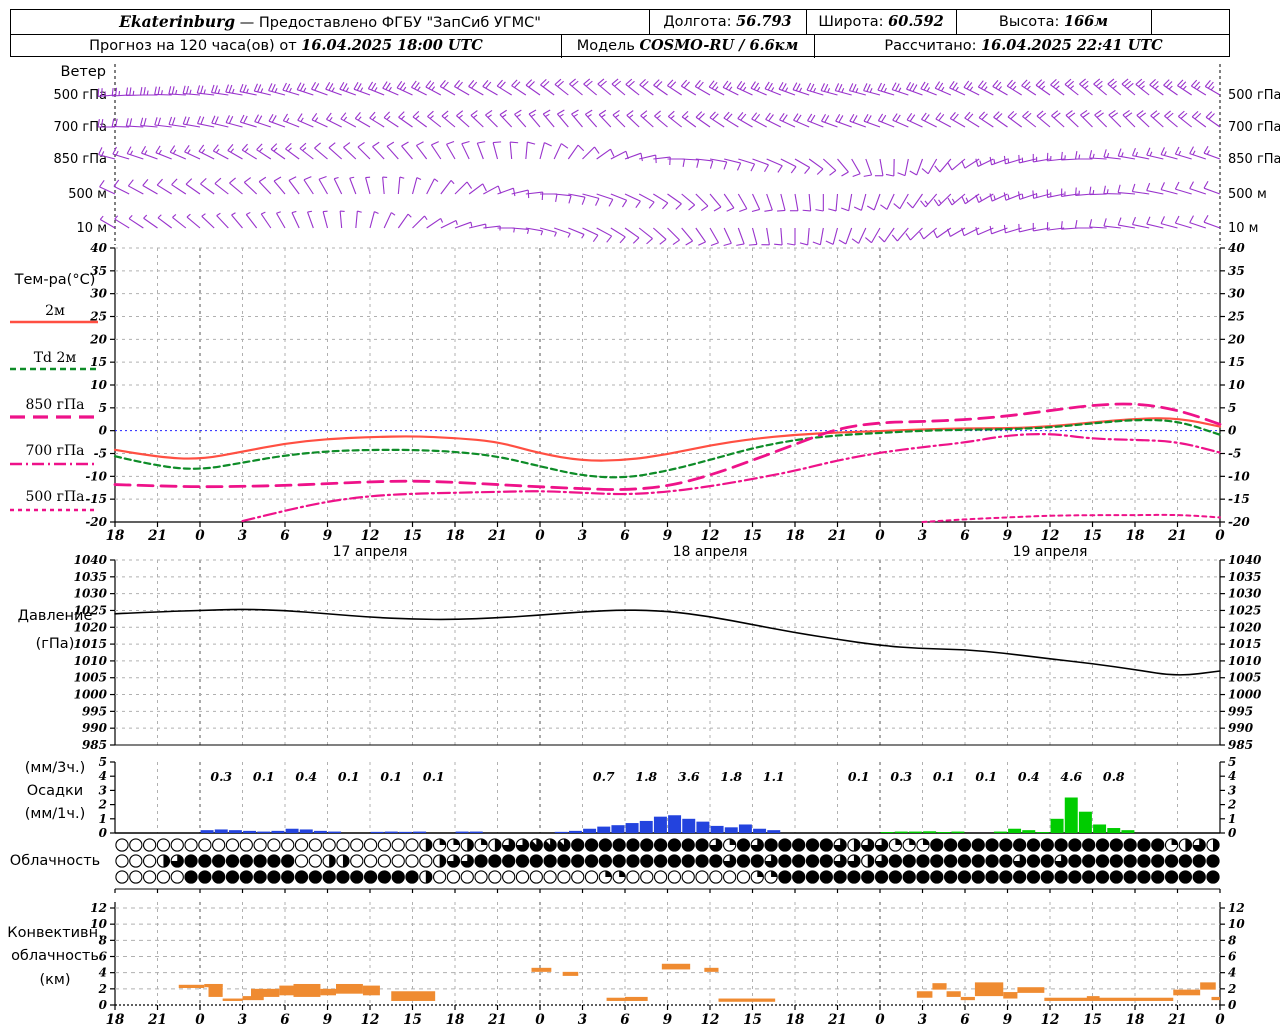 The height and width of the screenshot is (1024, 1280). Describe the element at coordinates (752, 536) in the screenshot. I see `time-label: 15` at that location.